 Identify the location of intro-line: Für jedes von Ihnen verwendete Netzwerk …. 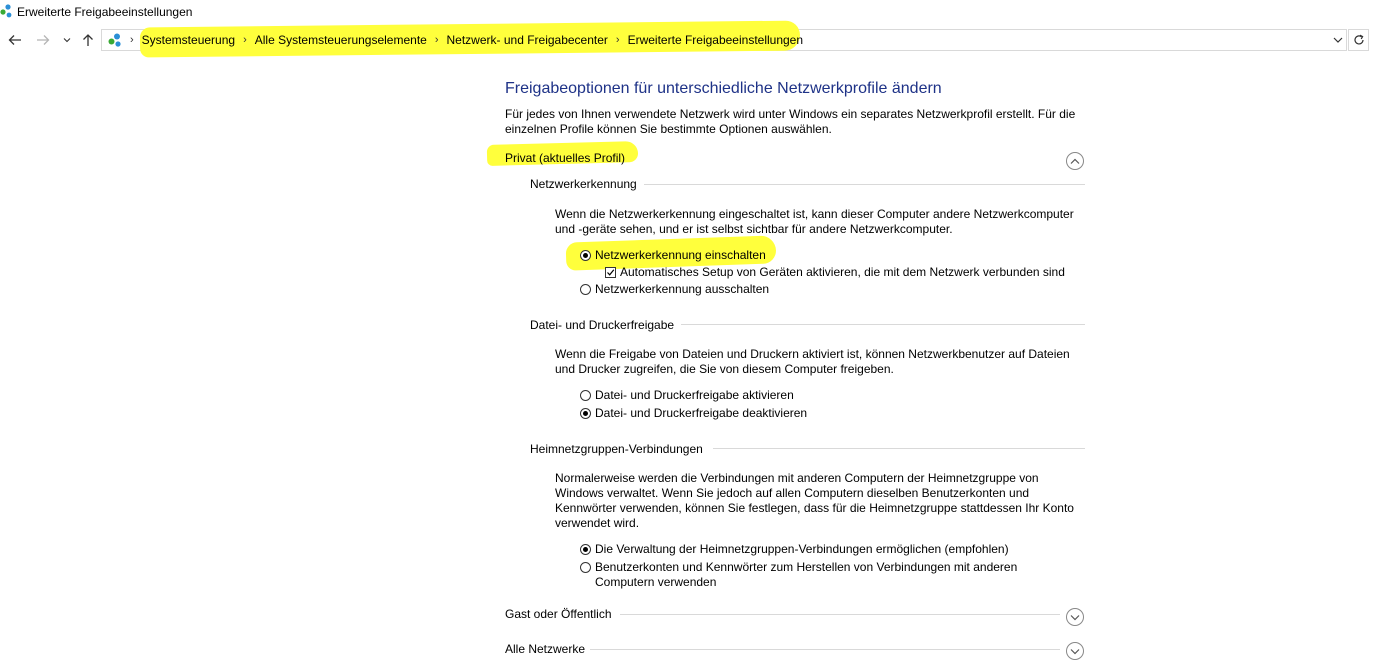
(790, 114).